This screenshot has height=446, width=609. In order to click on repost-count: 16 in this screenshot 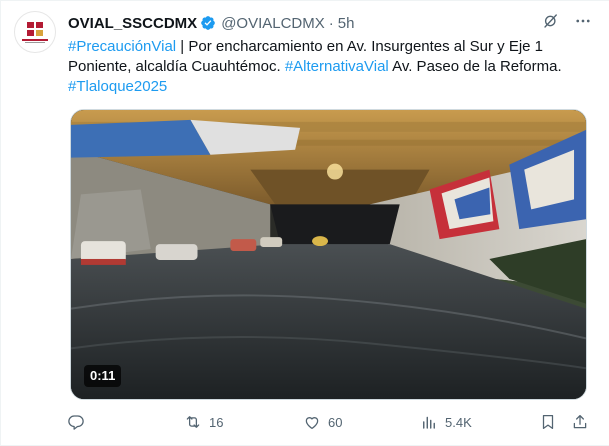, I will do `click(216, 422)`.